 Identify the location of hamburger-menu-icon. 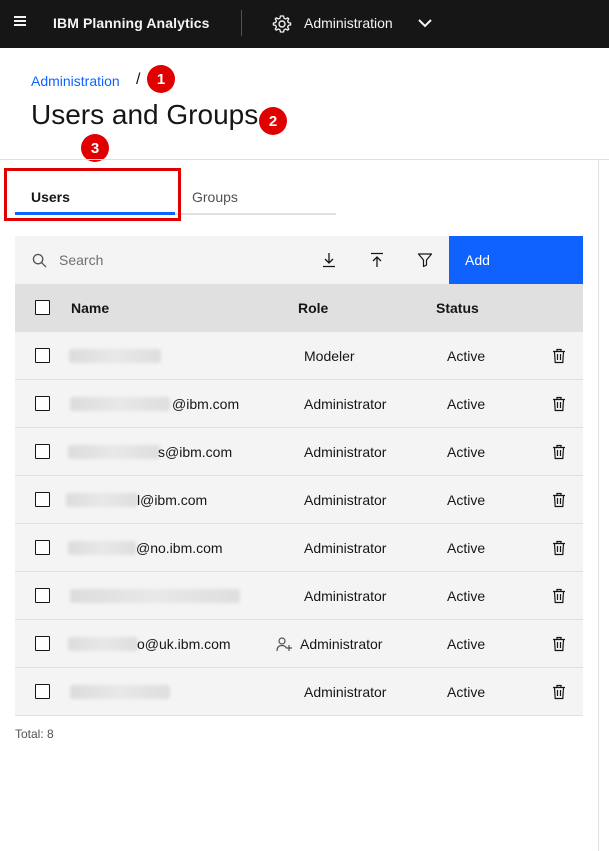
(21, 23).